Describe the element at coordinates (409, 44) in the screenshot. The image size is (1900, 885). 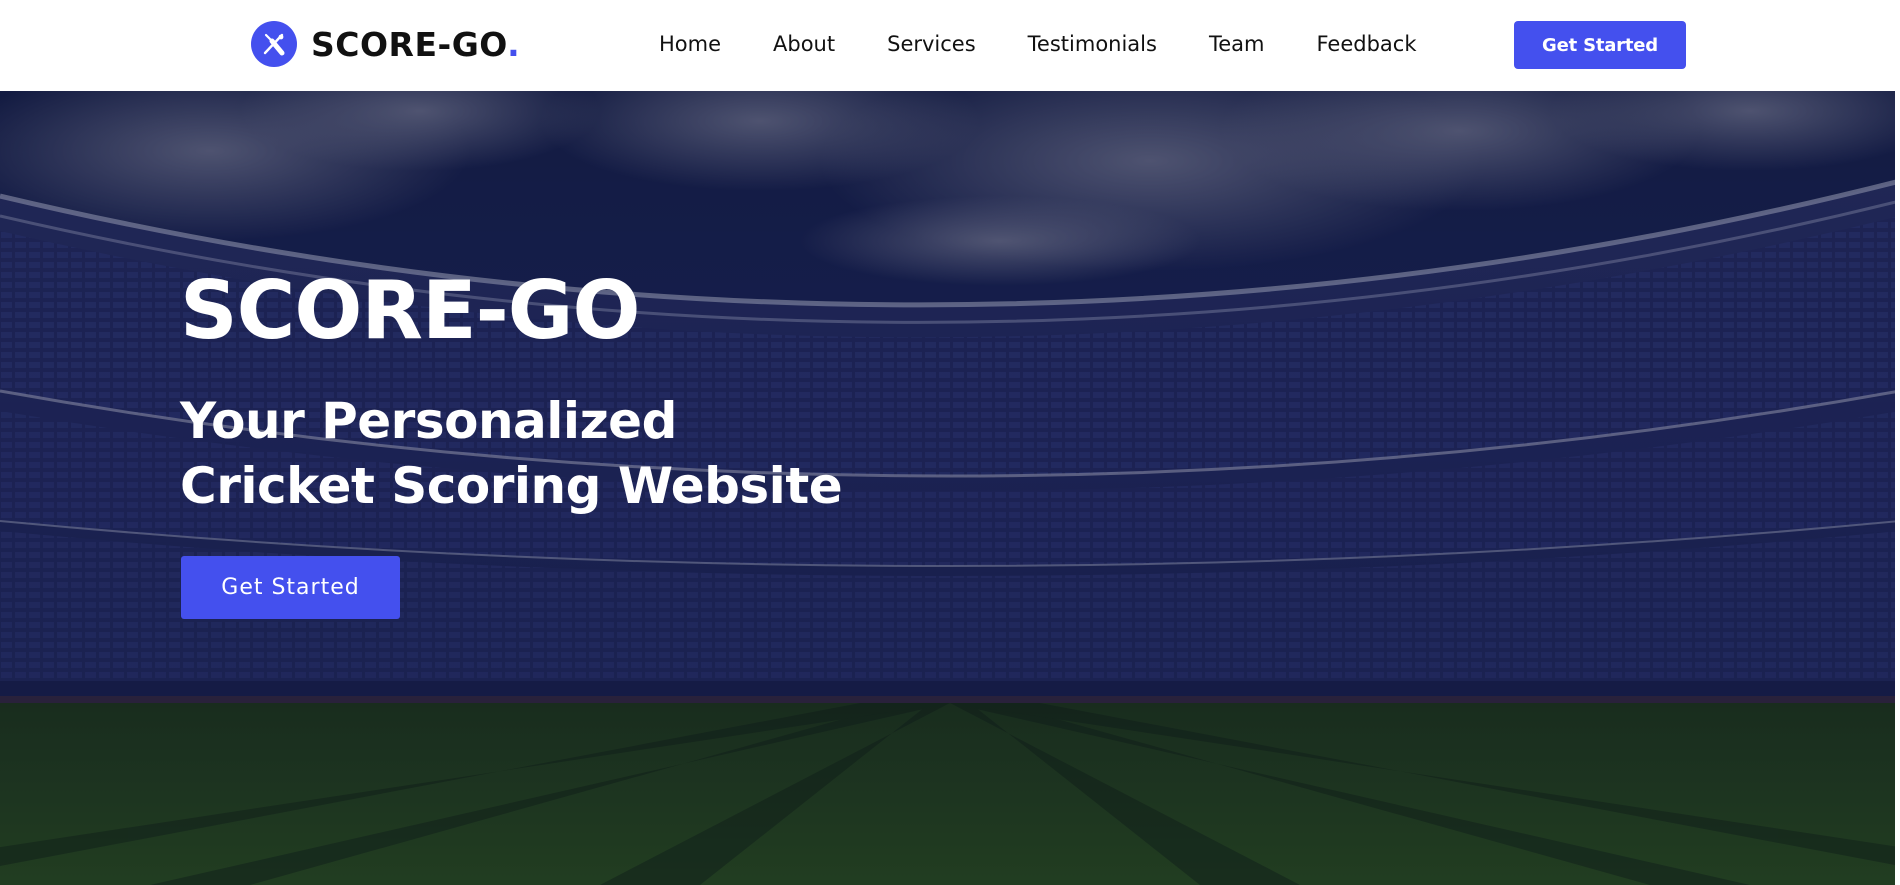
I see `brand-name-text: SCORE-GO` at that location.